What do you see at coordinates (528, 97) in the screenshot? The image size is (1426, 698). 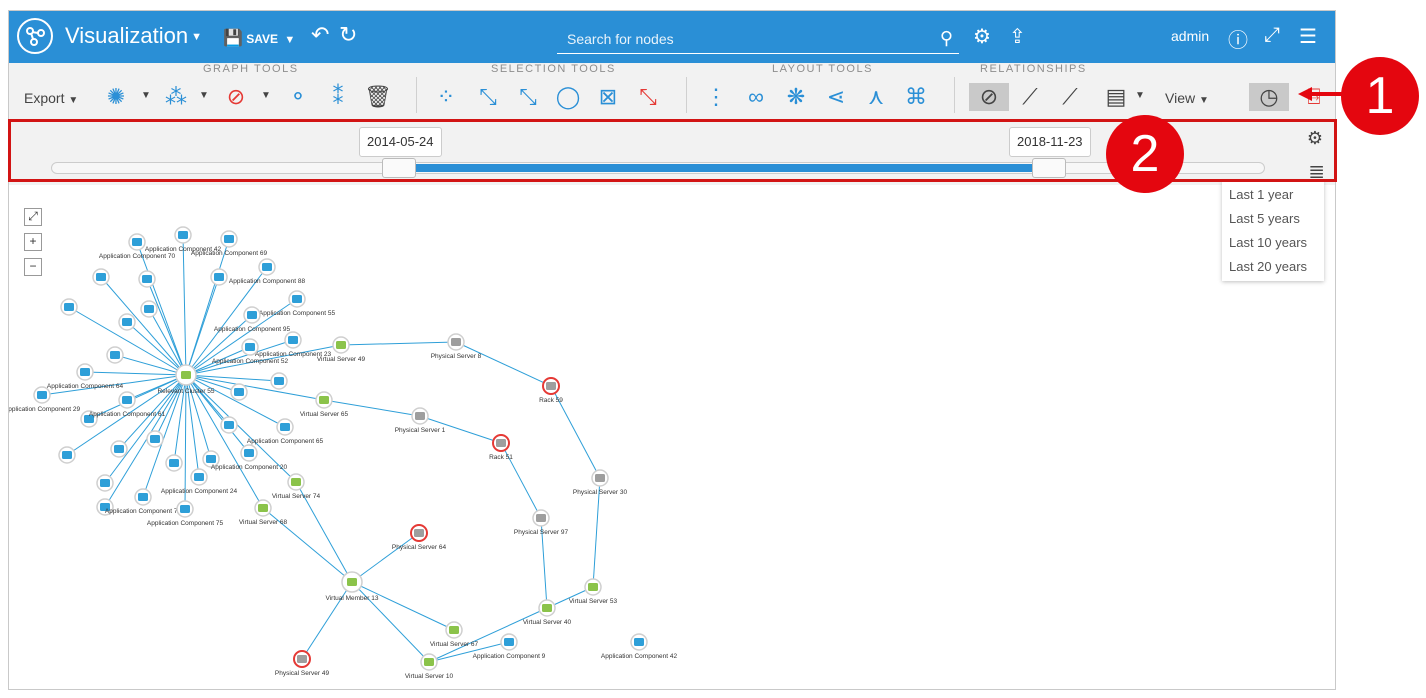 I see `select-path-icon: ⤡` at bounding box center [528, 97].